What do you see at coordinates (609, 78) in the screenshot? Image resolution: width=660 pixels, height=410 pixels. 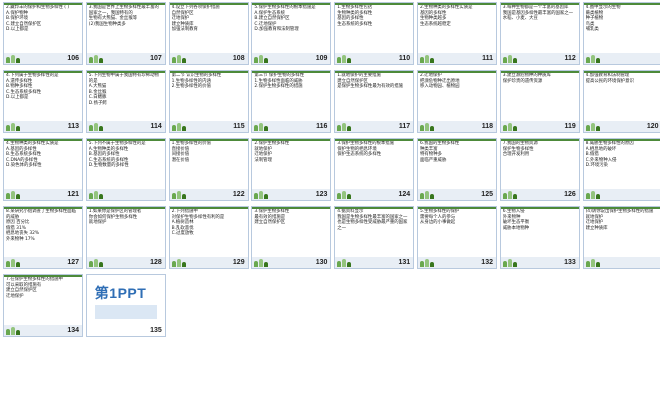 I see `slide-text: 4.加强教育和法制管理 提高公民的环境保护意识` at bounding box center [609, 78].